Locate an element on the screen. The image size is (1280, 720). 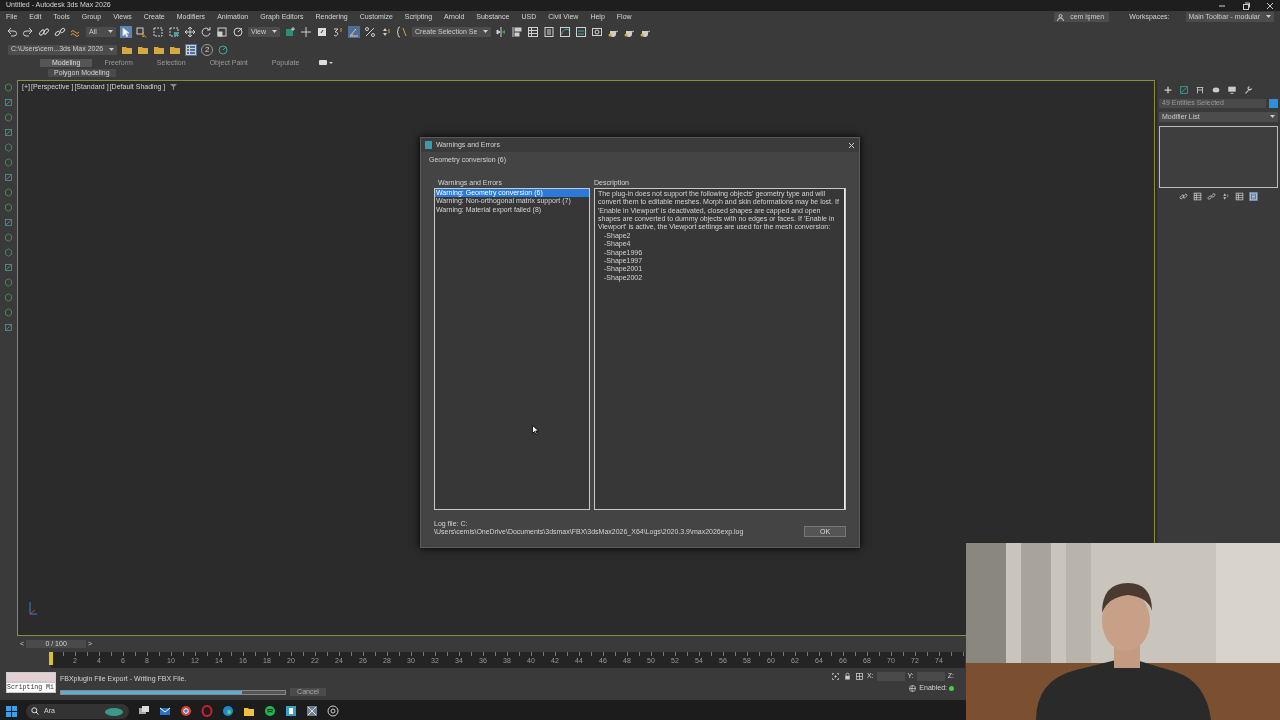
dope-sheet-icon is located at coordinates (581, 32).